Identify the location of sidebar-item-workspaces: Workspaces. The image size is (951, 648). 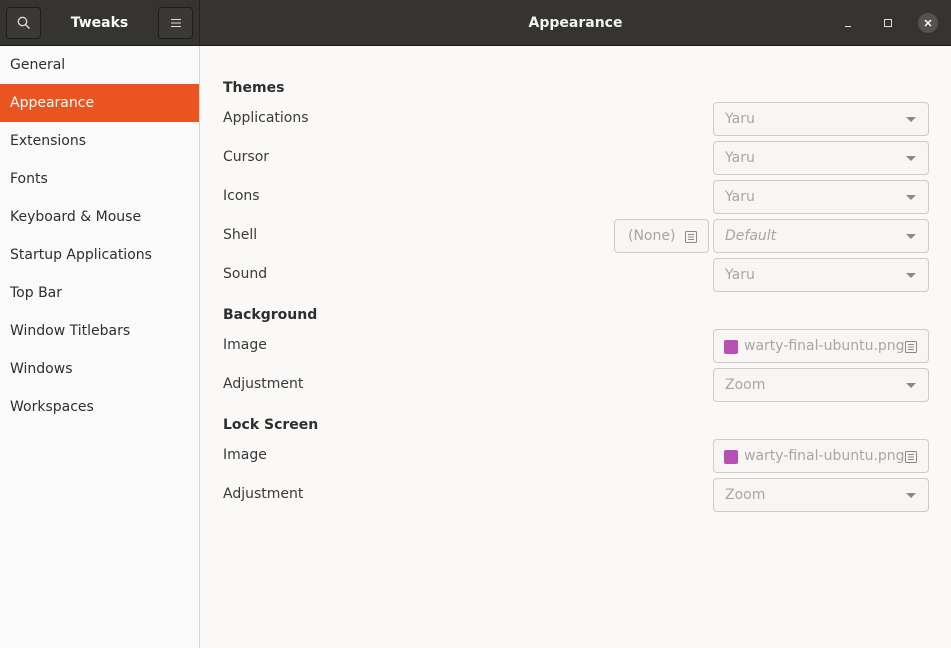
(99, 407).